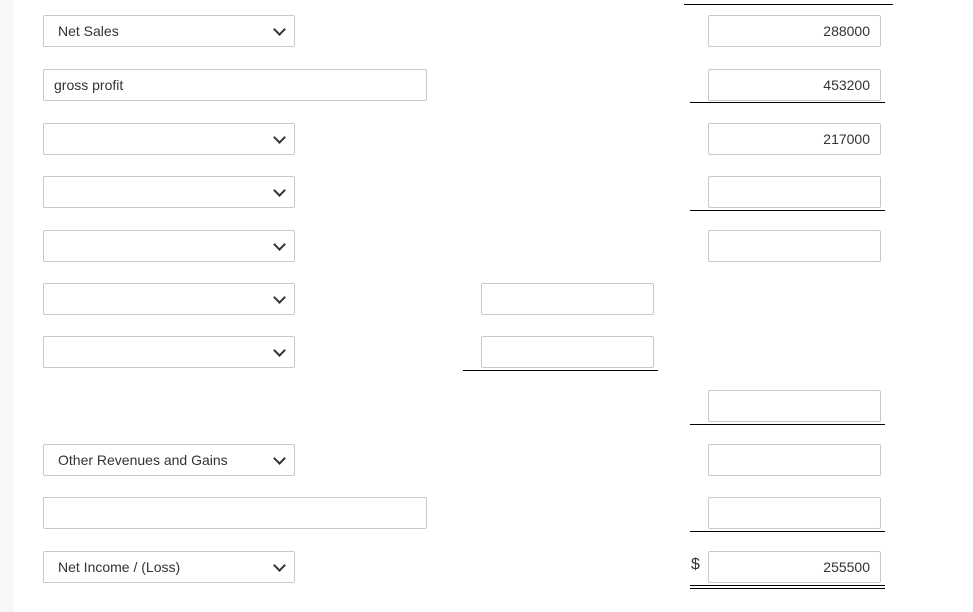 The height and width of the screenshot is (612, 973). I want to click on account-select-9: Other Revenues and Gains, so click(169, 460).